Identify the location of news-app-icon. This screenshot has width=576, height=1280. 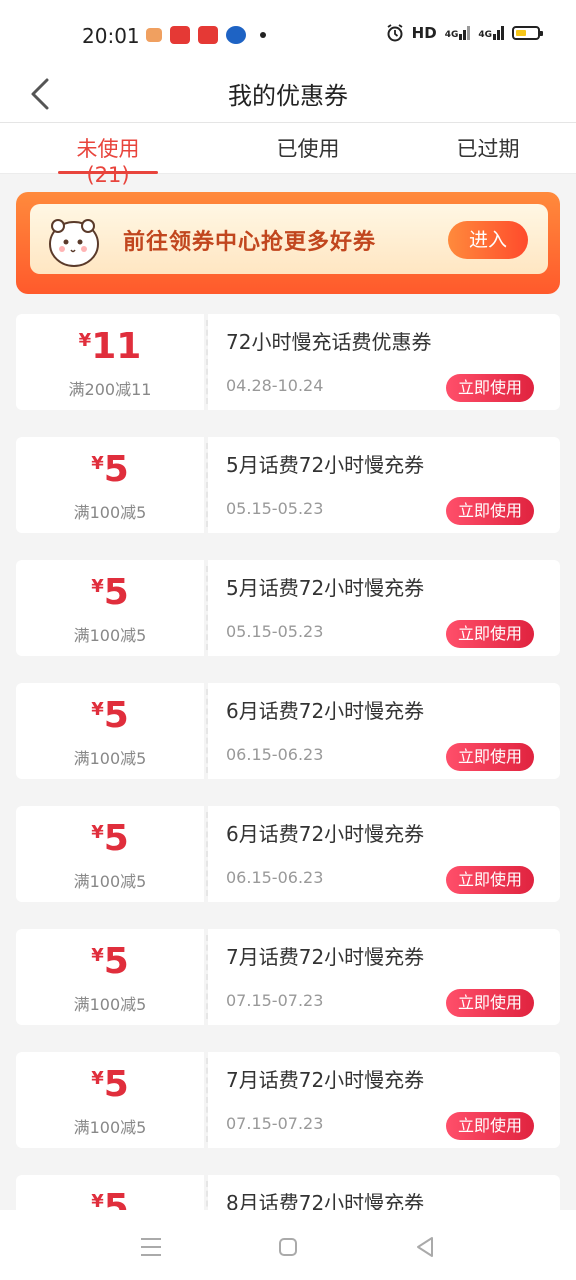
(208, 35).